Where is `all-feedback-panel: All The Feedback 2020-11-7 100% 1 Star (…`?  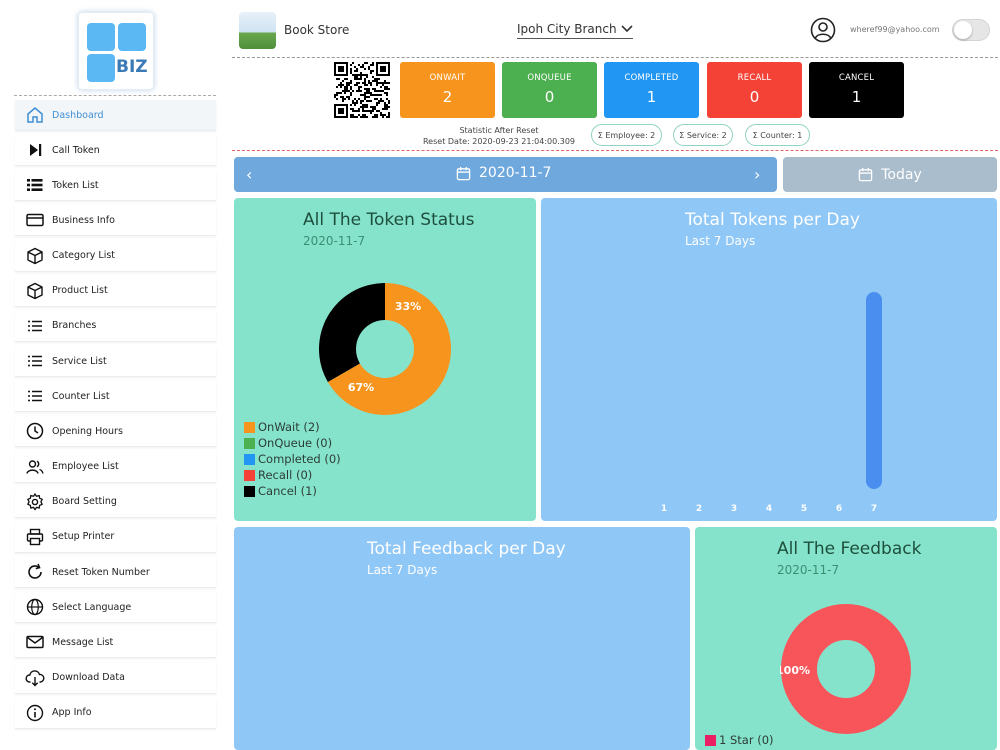 all-feedback-panel: All The Feedback 2020-11-7 100% 1 Star (… is located at coordinates (846, 638).